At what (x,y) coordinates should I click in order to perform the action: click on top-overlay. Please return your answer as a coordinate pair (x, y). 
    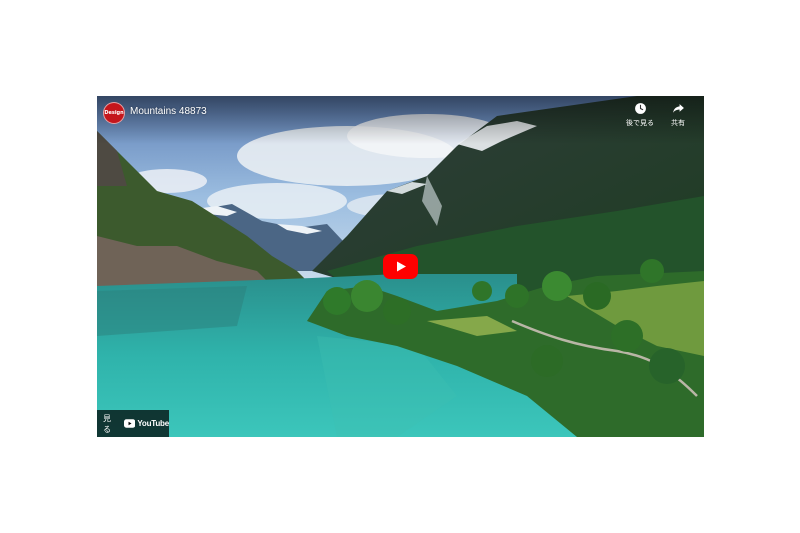
    Looking at the image, I should click on (400, 120).